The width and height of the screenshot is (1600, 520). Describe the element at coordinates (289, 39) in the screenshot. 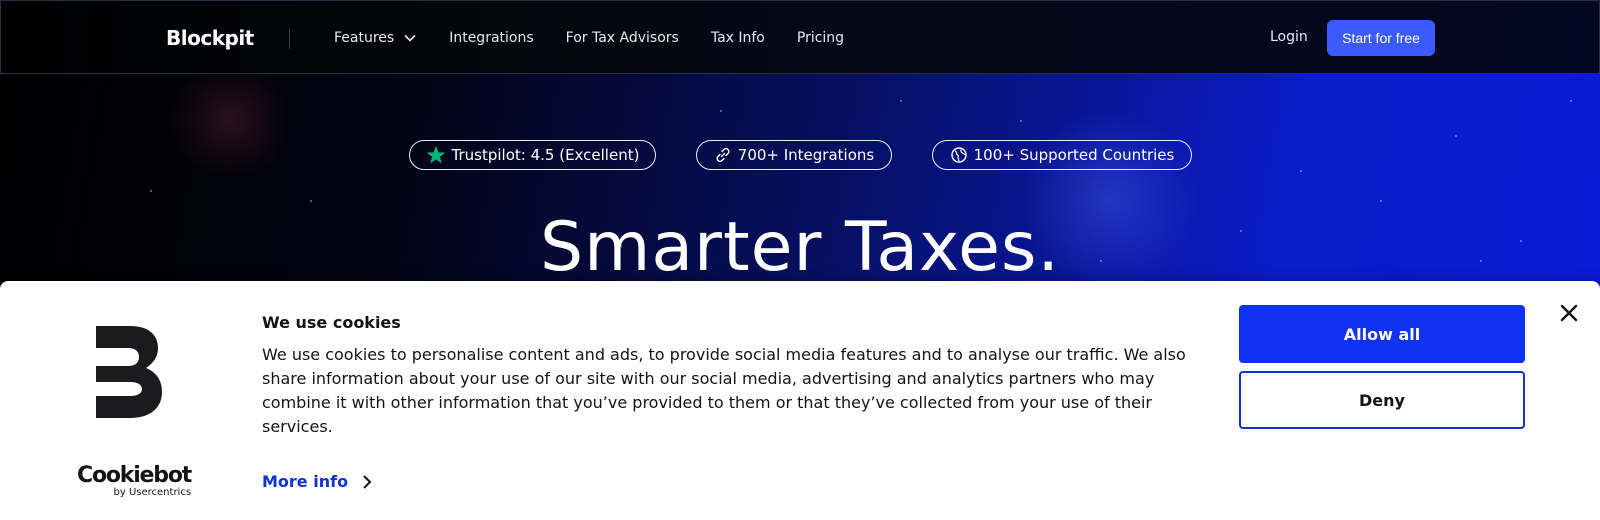

I see `nav-divider` at that location.